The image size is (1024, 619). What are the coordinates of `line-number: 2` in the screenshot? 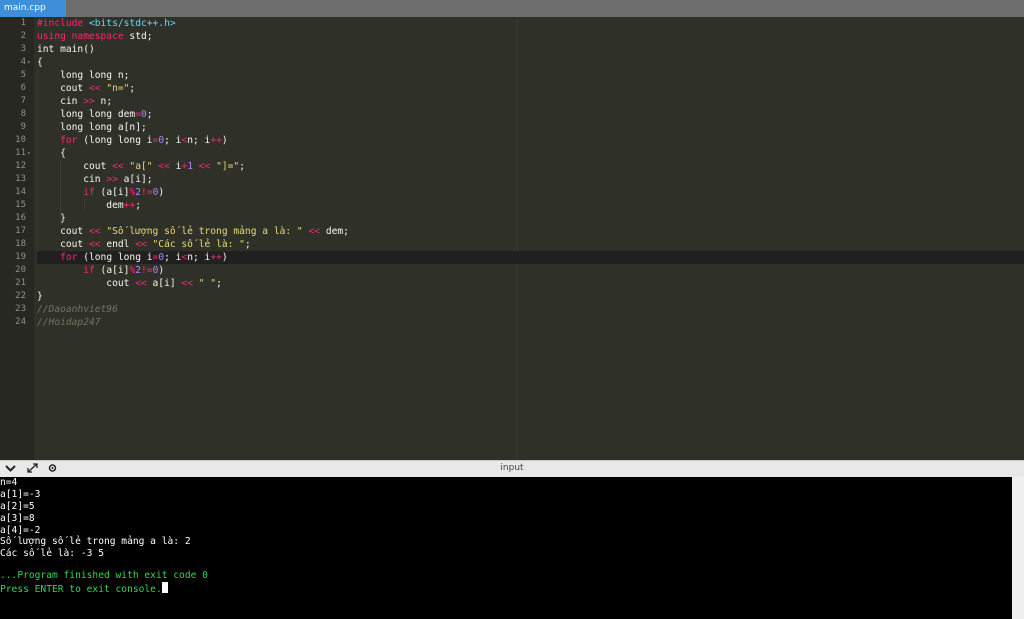 It's located at (23, 36).